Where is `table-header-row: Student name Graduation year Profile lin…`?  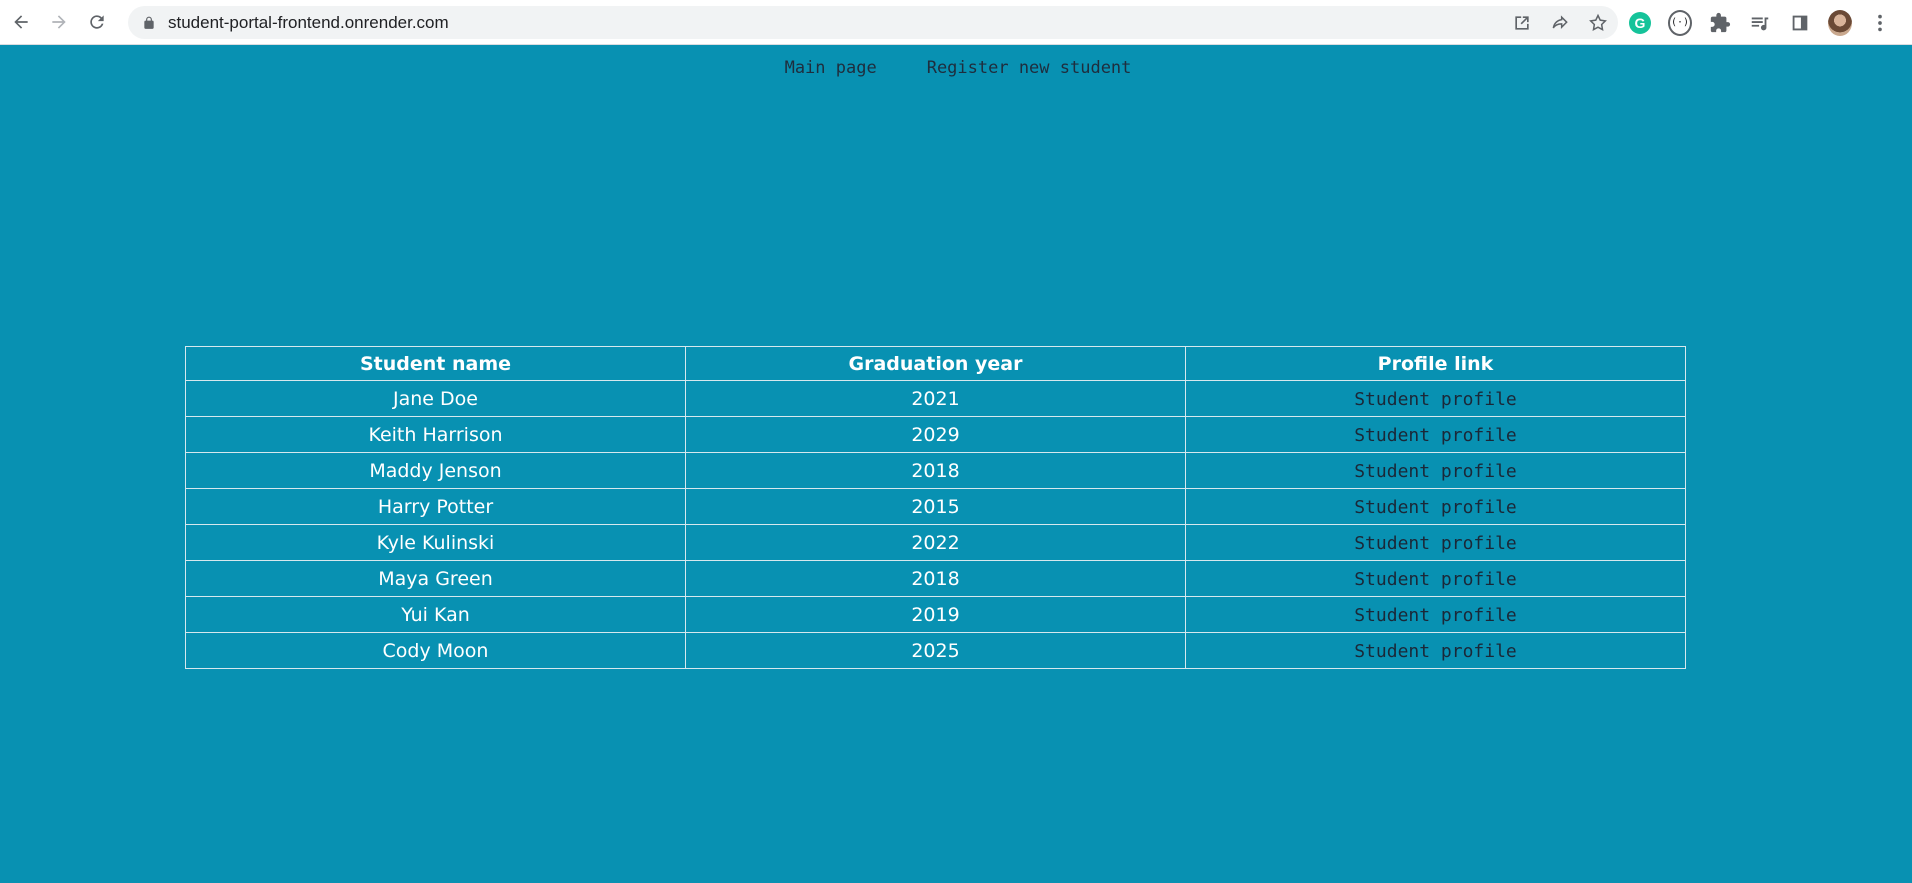 table-header-row: Student name Graduation year Profile lin… is located at coordinates (935, 363).